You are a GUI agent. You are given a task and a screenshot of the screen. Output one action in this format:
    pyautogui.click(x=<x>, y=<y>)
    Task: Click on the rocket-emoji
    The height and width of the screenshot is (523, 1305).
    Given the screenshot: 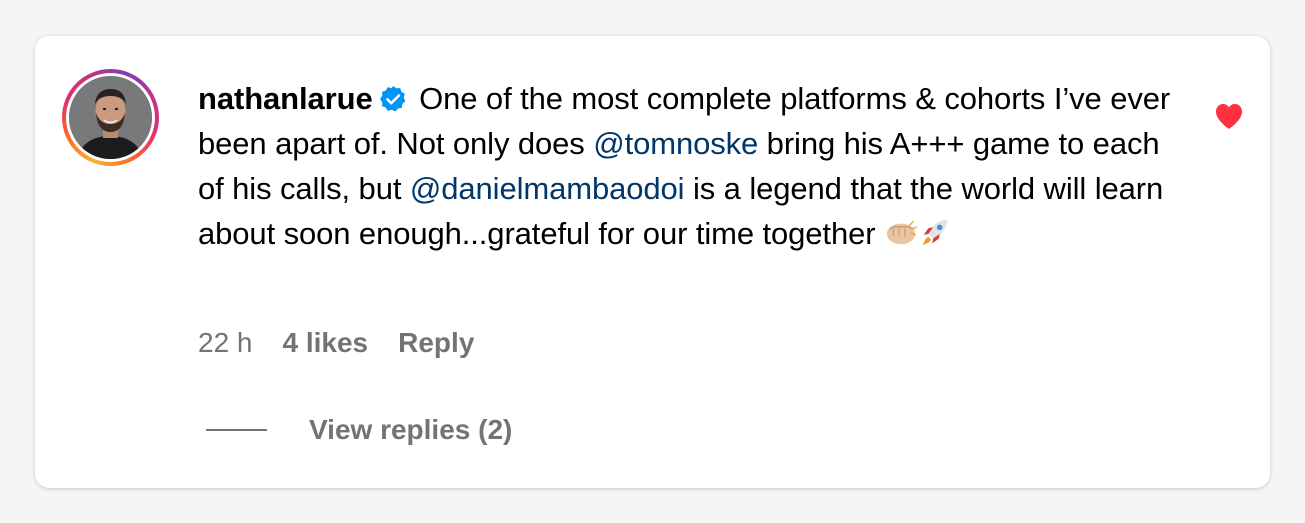 What is the action you would take?
    pyautogui.click(x=935, y=232)
    